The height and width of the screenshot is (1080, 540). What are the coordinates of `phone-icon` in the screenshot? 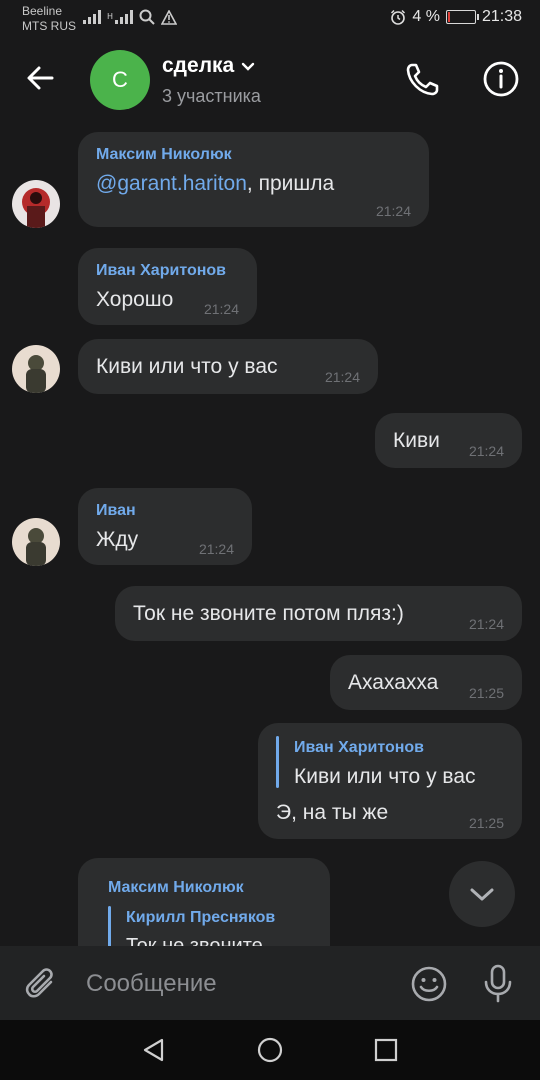 It's located at (422, 79).